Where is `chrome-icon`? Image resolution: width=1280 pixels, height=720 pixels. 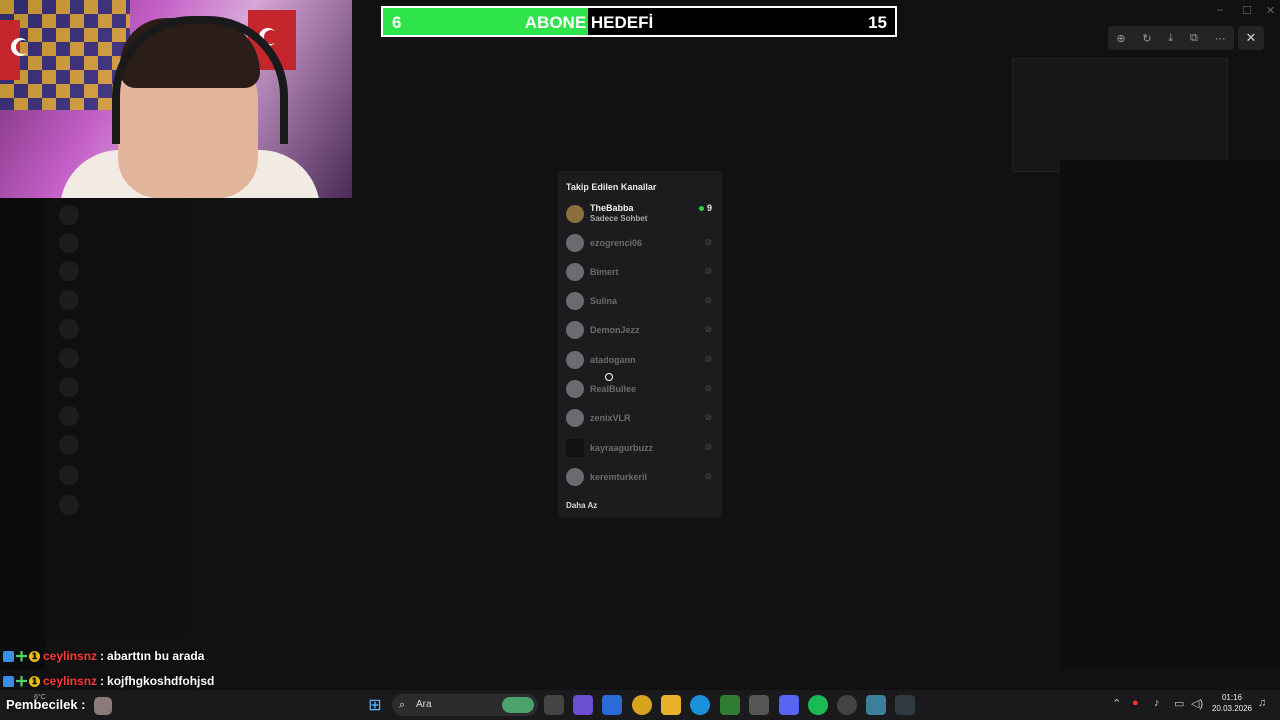 chrome-icon is located at coordinates (642, 705).